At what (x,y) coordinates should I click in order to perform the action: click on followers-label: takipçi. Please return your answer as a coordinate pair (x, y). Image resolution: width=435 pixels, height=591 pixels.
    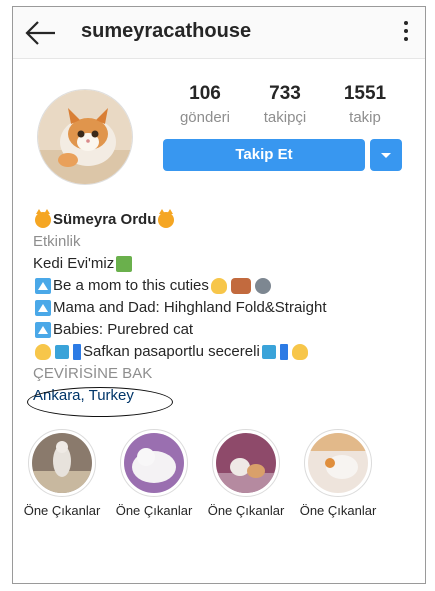
    Looking at the image, I should click on (285, 117).